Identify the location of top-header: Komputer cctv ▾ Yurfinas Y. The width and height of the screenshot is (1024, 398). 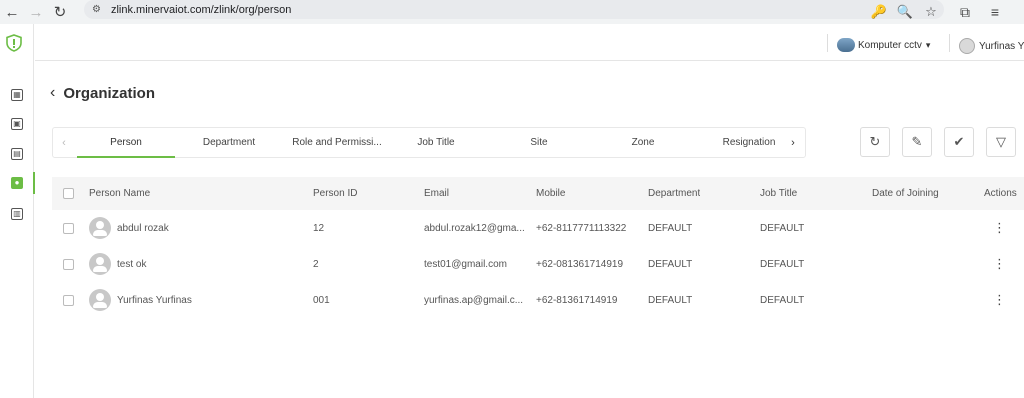
(529, 42).